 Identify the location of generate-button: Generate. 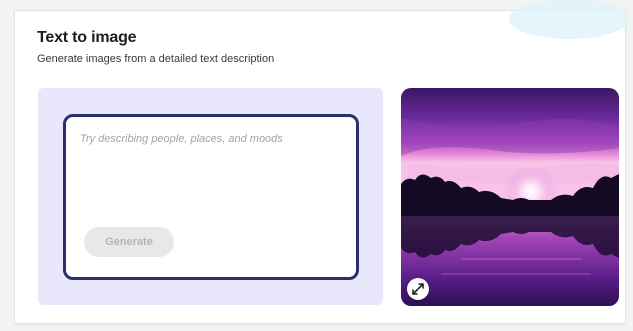
(129, 242).